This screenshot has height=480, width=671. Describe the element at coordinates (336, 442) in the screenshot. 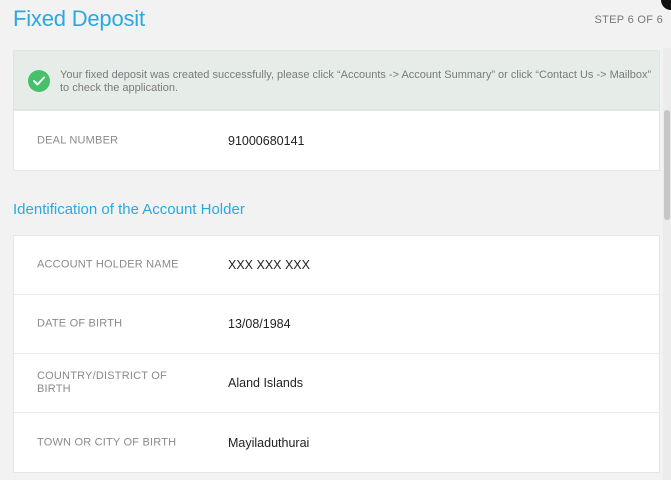

I see `town-of-birth-row: TOWN OR CITY OF BIRTH Mayiladuthurai` at that location.